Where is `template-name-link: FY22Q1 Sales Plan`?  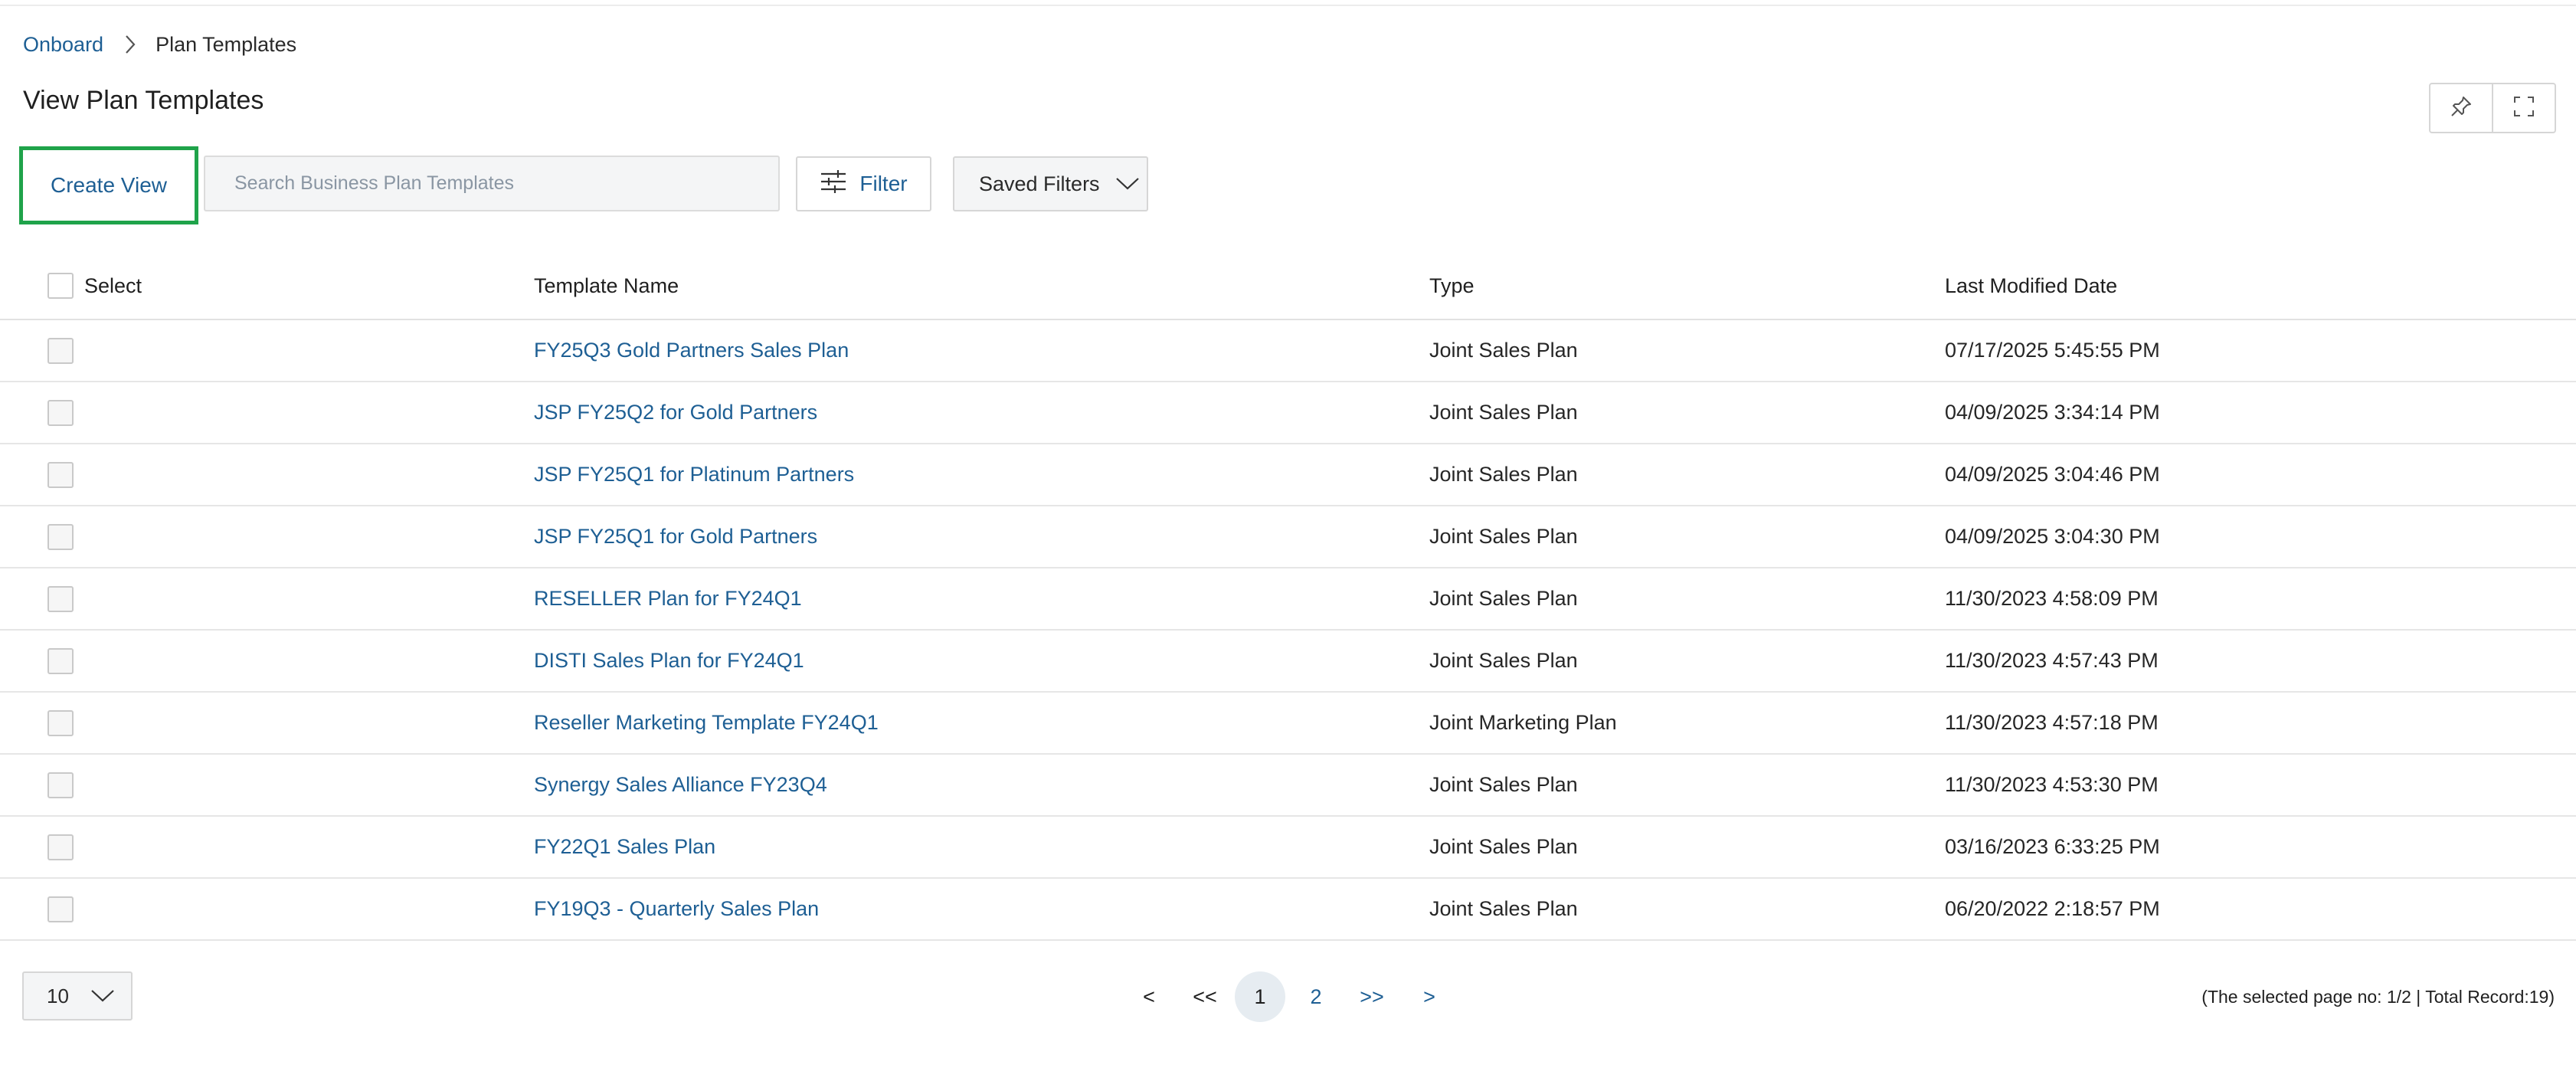
template-name-link: FY22Q1 Sales Plan is located at coordinates (624, 847).